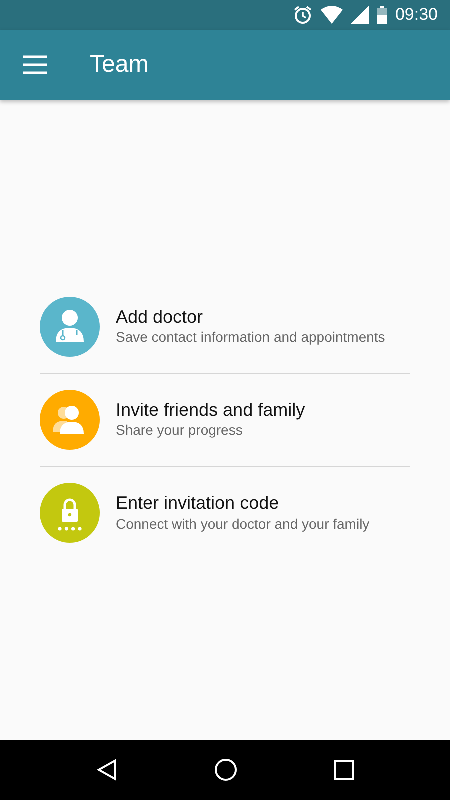 Image resolution: width=450 pixels, height=800 pixels. I want to click on menu-button, so click(35, 65).